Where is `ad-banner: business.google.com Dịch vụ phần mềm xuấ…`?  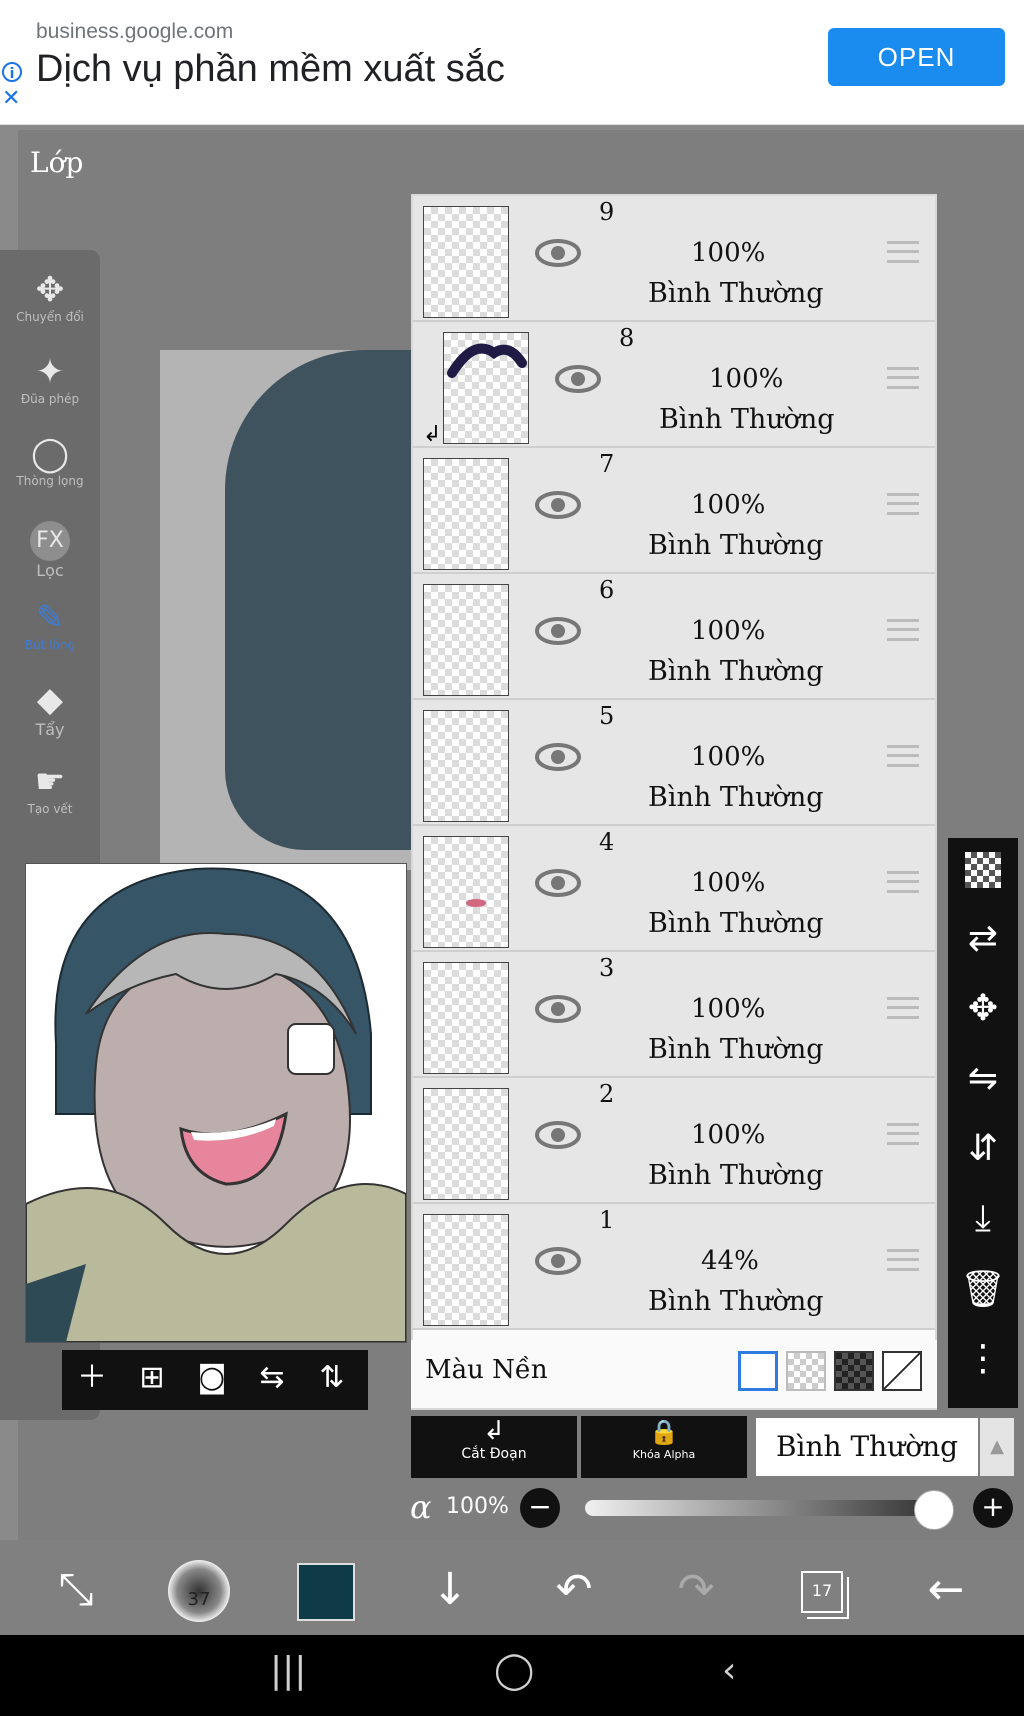
ad-banner: business.google.com Dịch vụ phần mềm xuấ… is located at coordinates (512, 62).